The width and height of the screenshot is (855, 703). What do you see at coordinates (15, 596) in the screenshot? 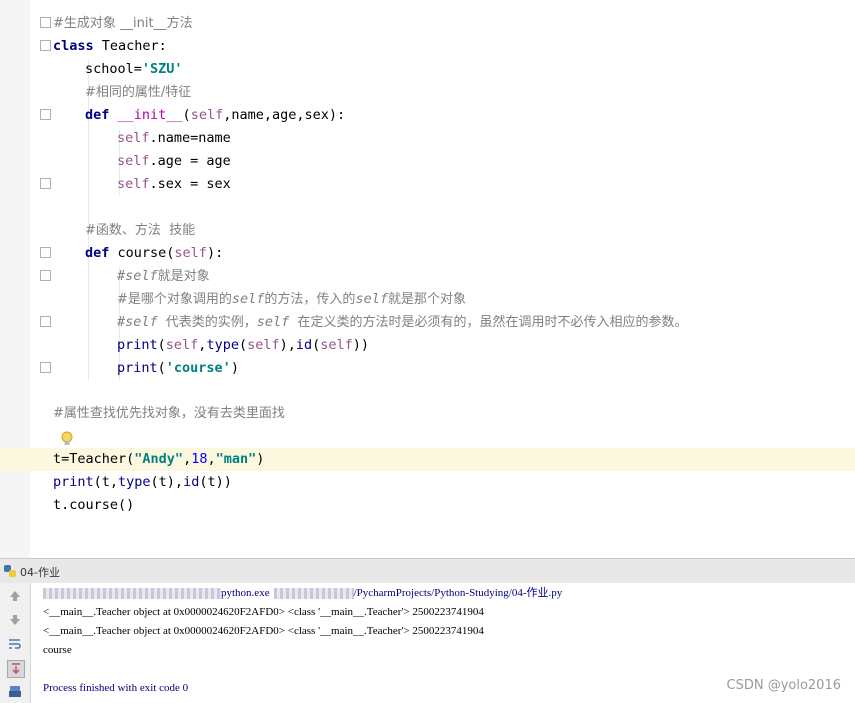
I see `arrow-up-icon` at bounding box center [15, 596].